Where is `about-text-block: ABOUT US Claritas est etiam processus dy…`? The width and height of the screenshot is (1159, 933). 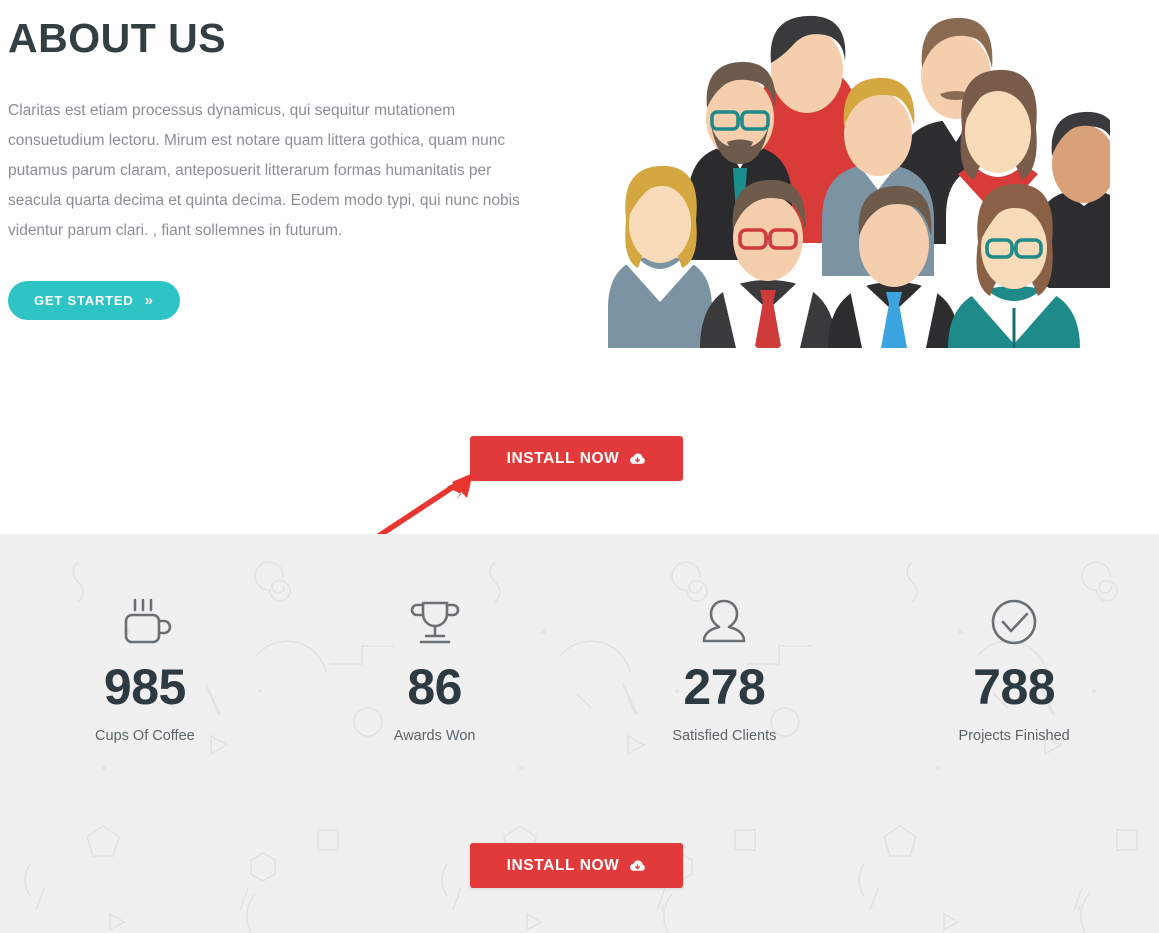
about-text-block: ABOUT US Claritas est etiam processus dy… is located at coordinates (278, 130).